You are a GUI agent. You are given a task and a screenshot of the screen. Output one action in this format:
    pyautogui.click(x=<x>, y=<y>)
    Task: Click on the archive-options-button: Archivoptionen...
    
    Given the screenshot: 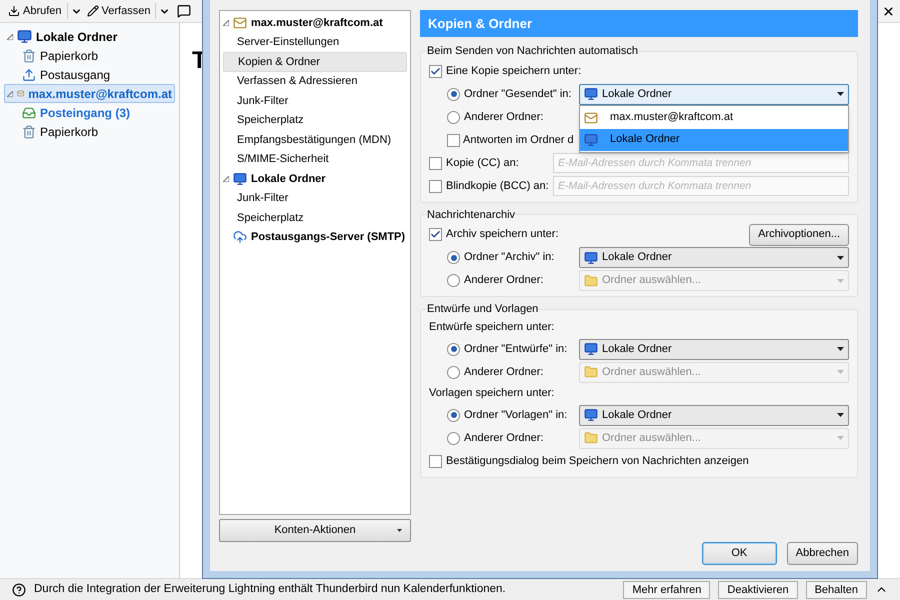 What is the action you would take?
    pyautogui.click(x=799, y=235)
    